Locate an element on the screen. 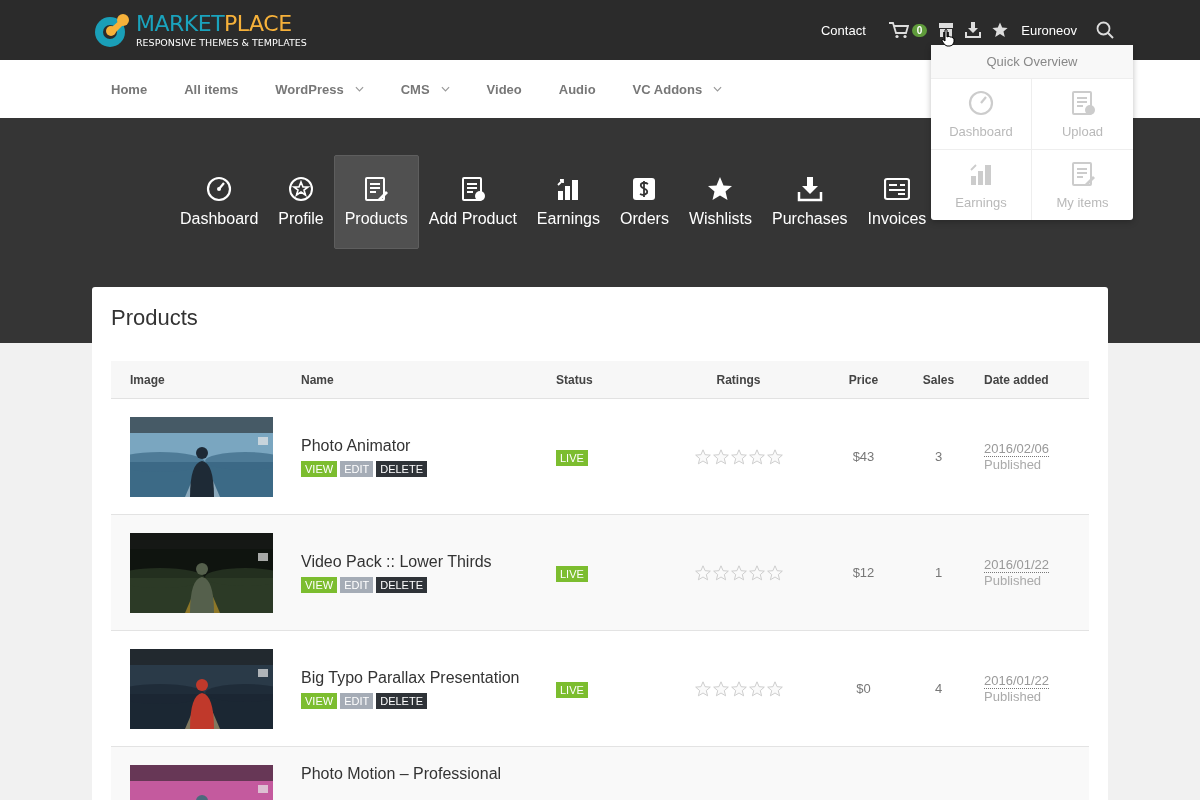 The image size is (1200, 800). badge-icon is located at coordinates (300, 189).